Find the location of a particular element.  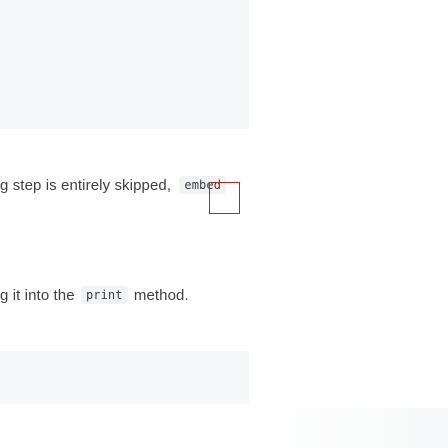

paragraph-text: g step is entirely skipped, is located at coordinates (88, 185).